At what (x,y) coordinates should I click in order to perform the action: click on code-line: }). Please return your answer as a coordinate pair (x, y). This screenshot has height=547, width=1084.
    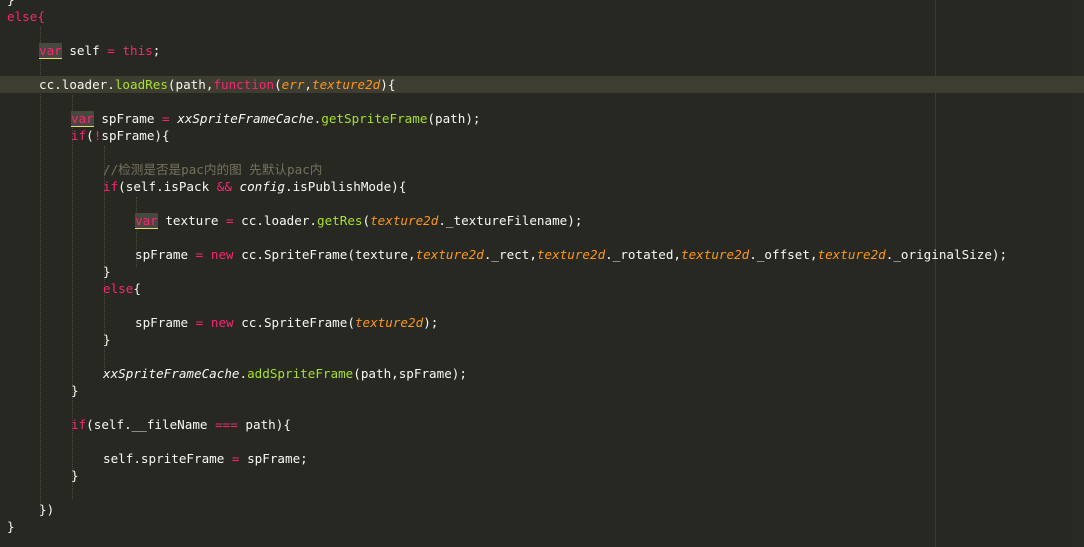
    Looking at the image, I should click on (542, 509).